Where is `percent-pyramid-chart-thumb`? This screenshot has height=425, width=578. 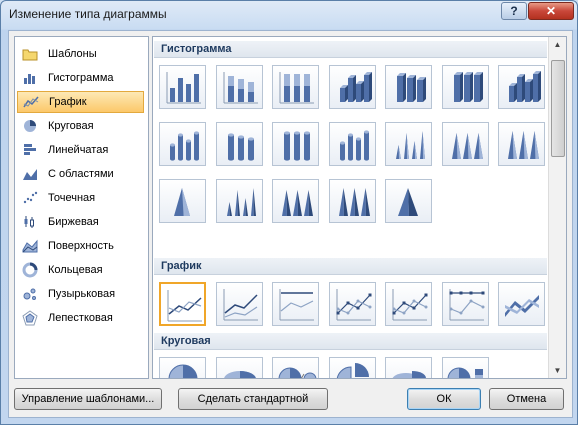 percent-pyramid-chart-thumb is located at coordinates (352, 201).